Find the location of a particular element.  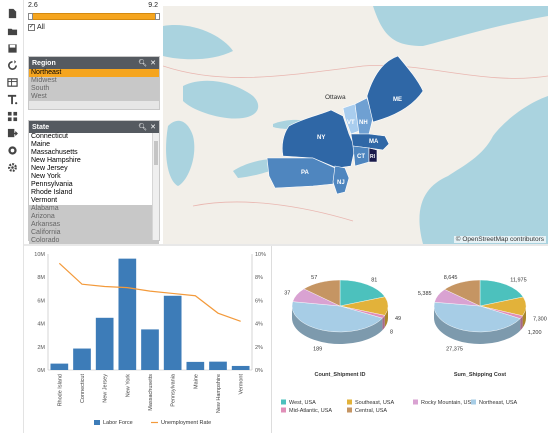

left-tick-label: 6M is located at coordinates (41, 301).